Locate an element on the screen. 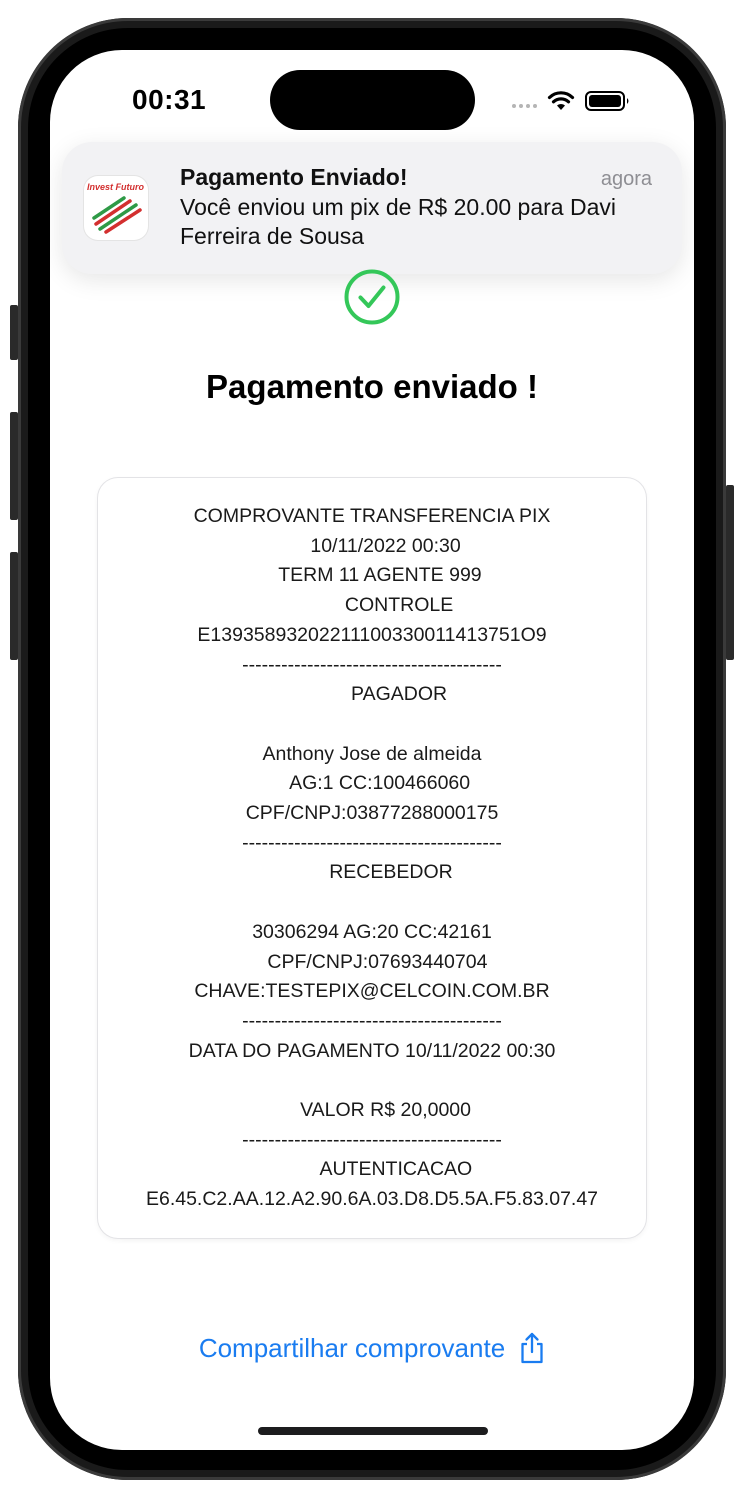 The height and width of the screenshot is (1485, 744). status-icons is located at coordinates (571, 101).